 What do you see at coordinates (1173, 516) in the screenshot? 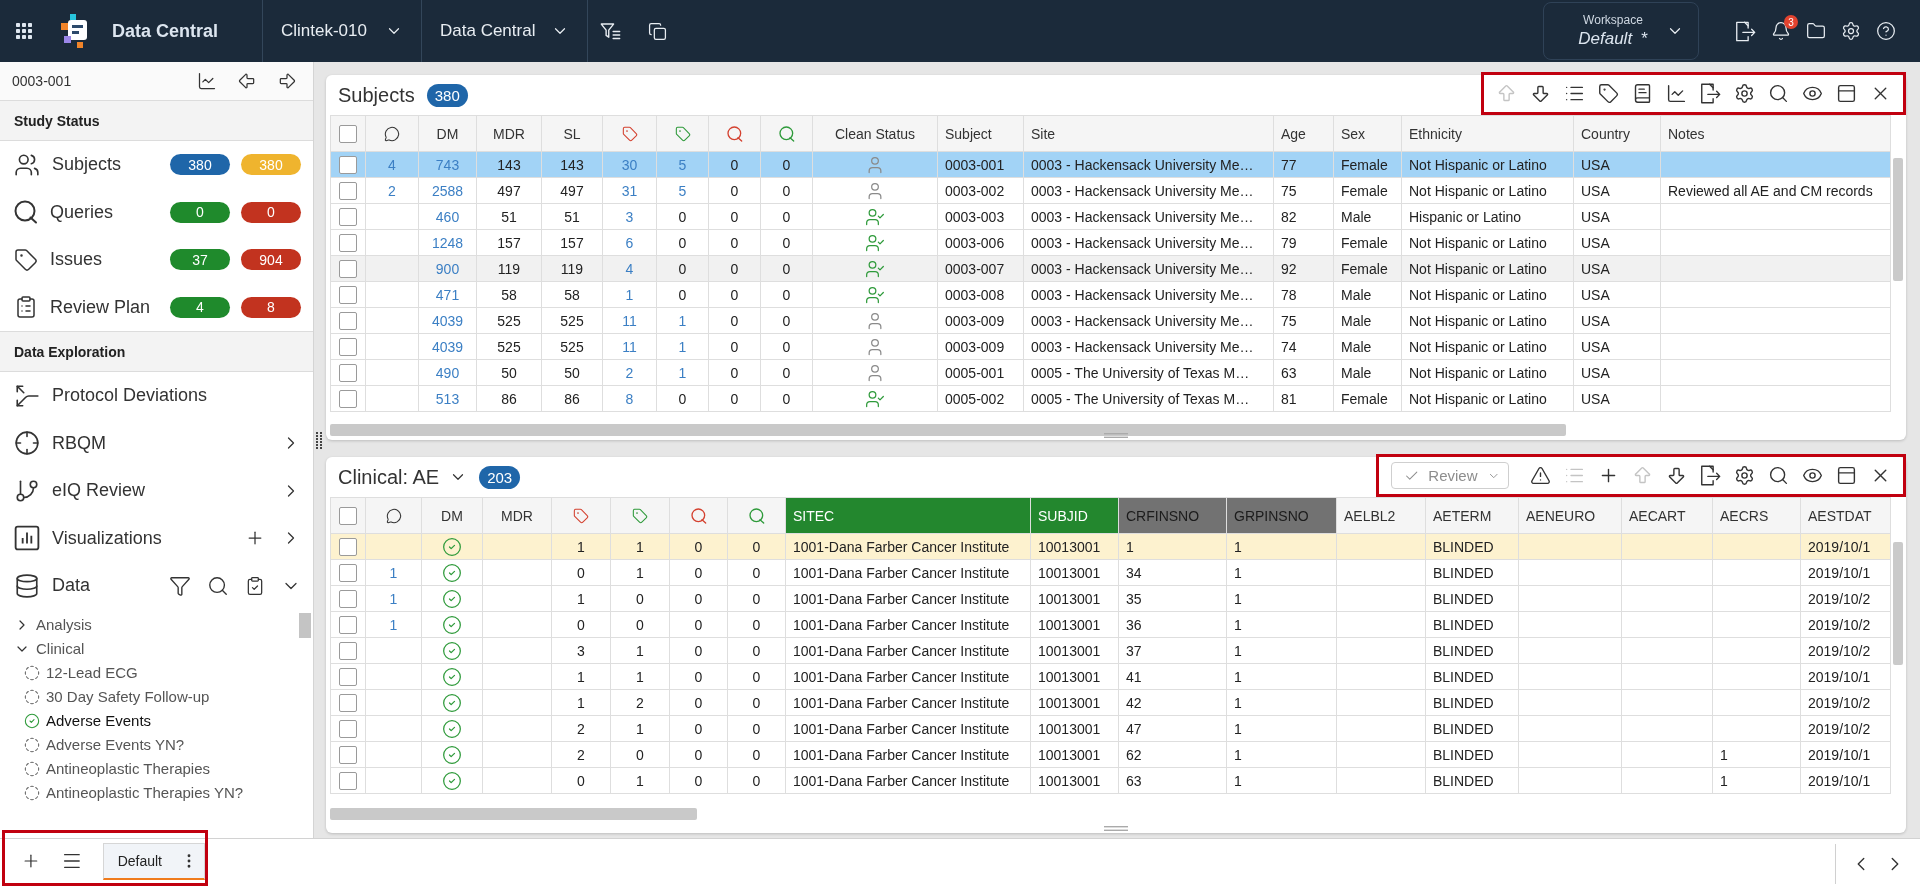
I see `column-header: CRFINSNO` at bounding box center [1173, 516].